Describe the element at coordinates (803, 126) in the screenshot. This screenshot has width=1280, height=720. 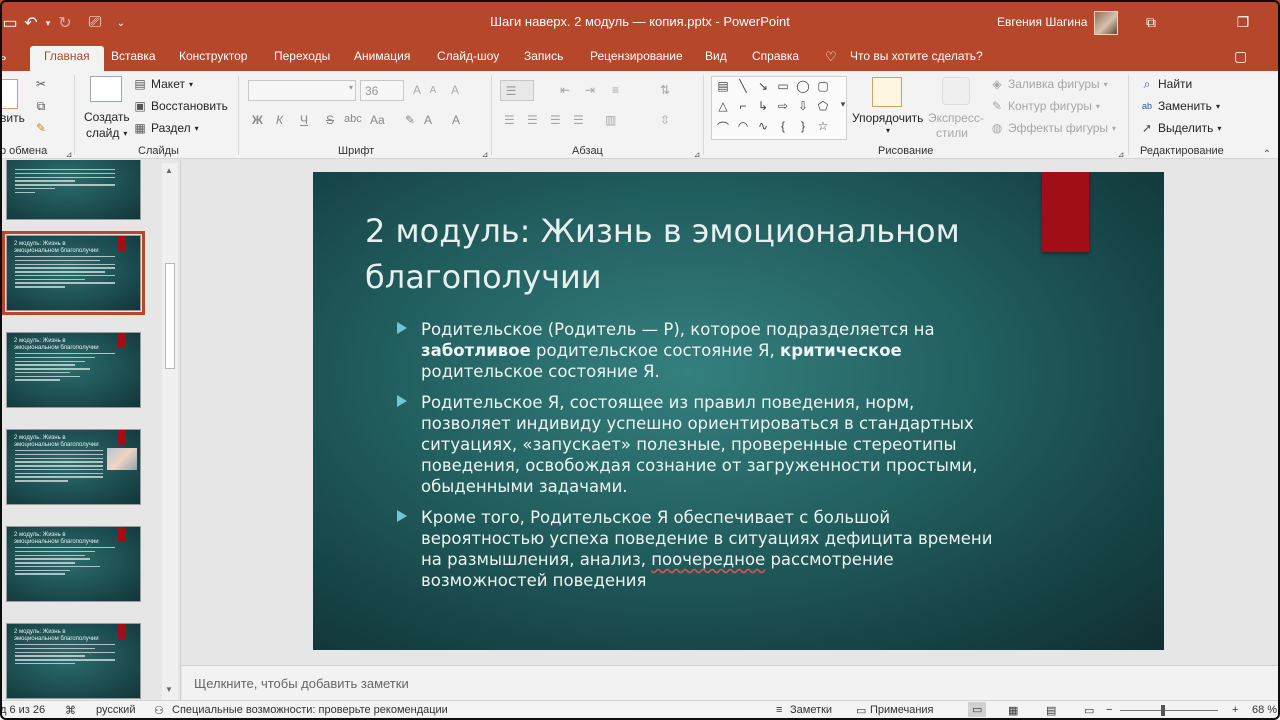
I see `right-brace-shape-icon: }` at that location.